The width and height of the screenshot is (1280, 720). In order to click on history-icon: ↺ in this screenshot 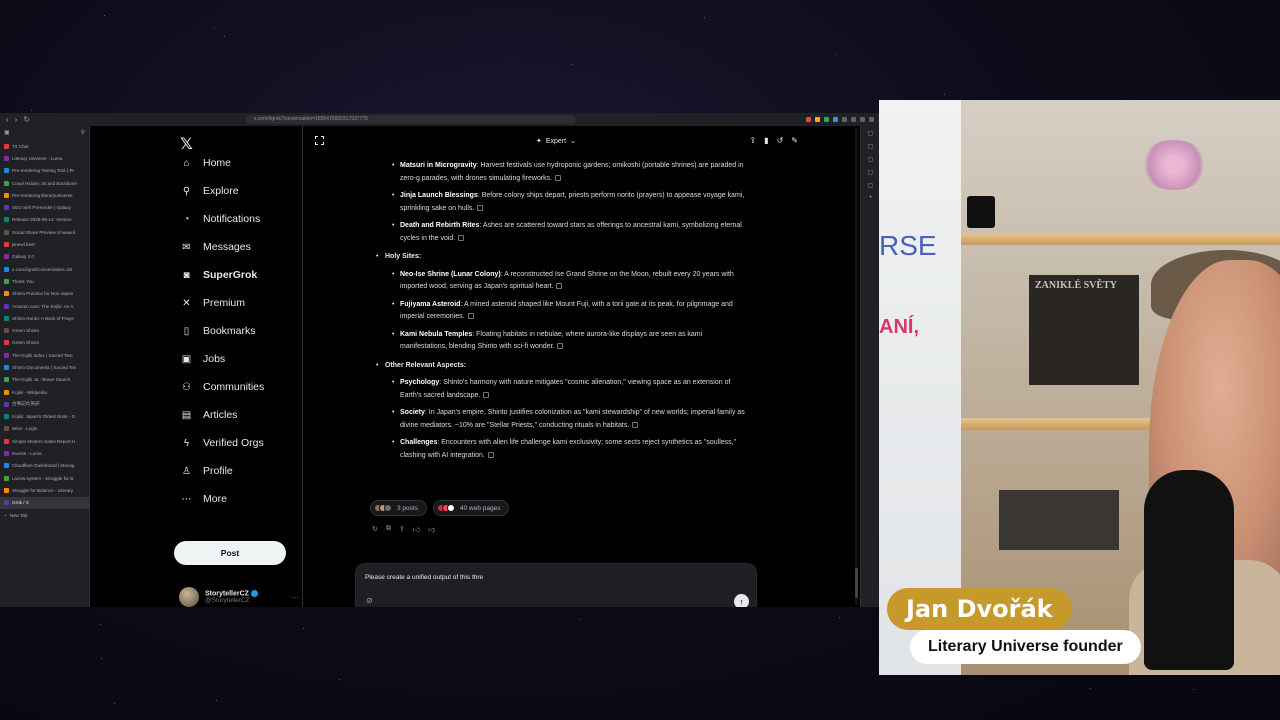, I will do `click(780, 140)`.